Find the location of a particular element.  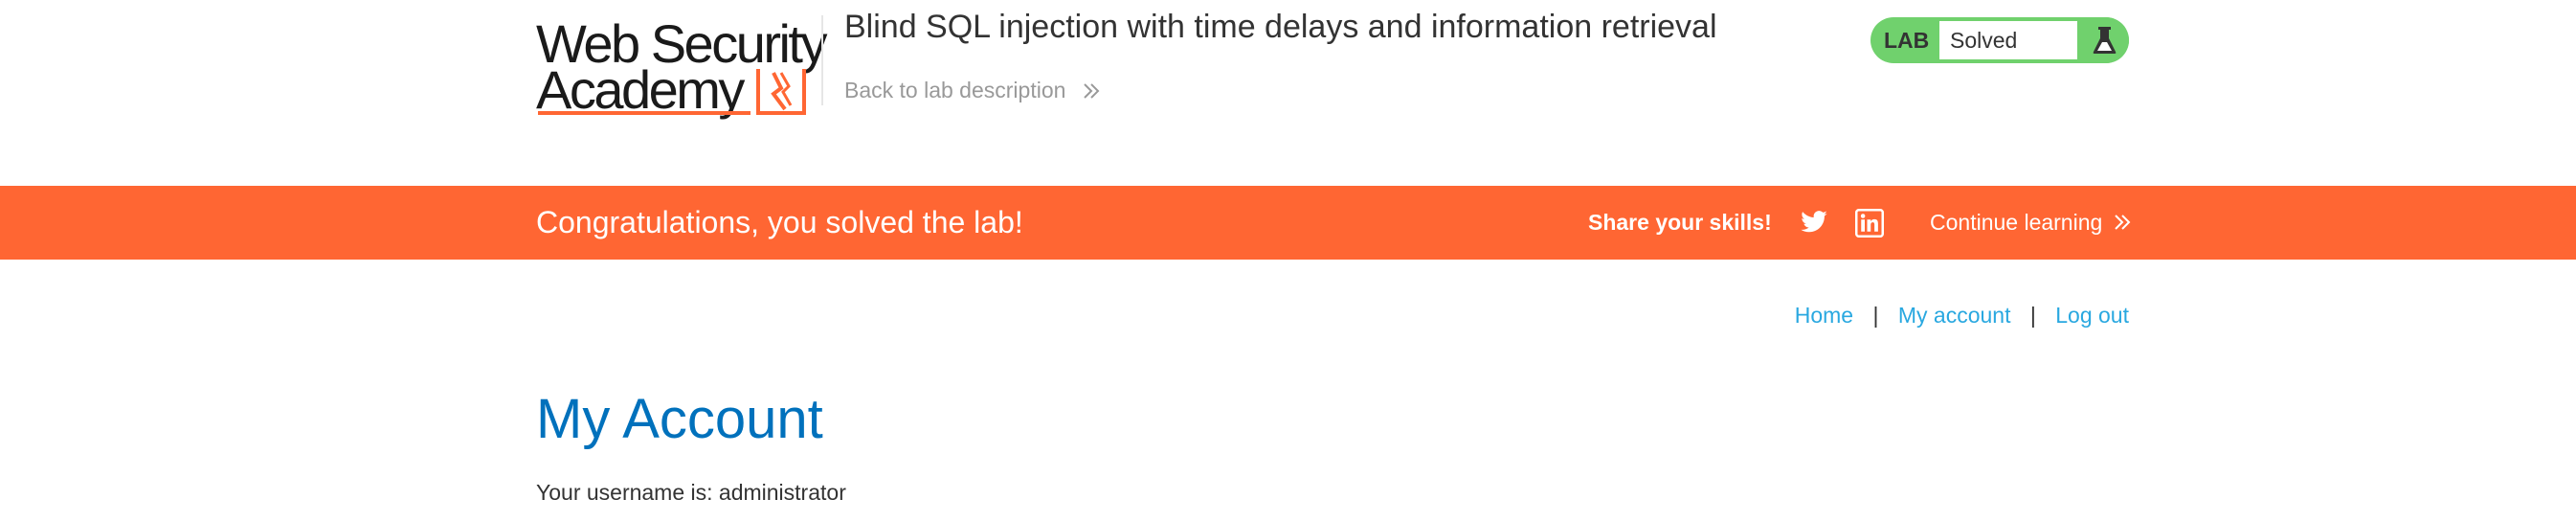

lab-status-badge: LAB Solved is located at coordinates (2000, 40).